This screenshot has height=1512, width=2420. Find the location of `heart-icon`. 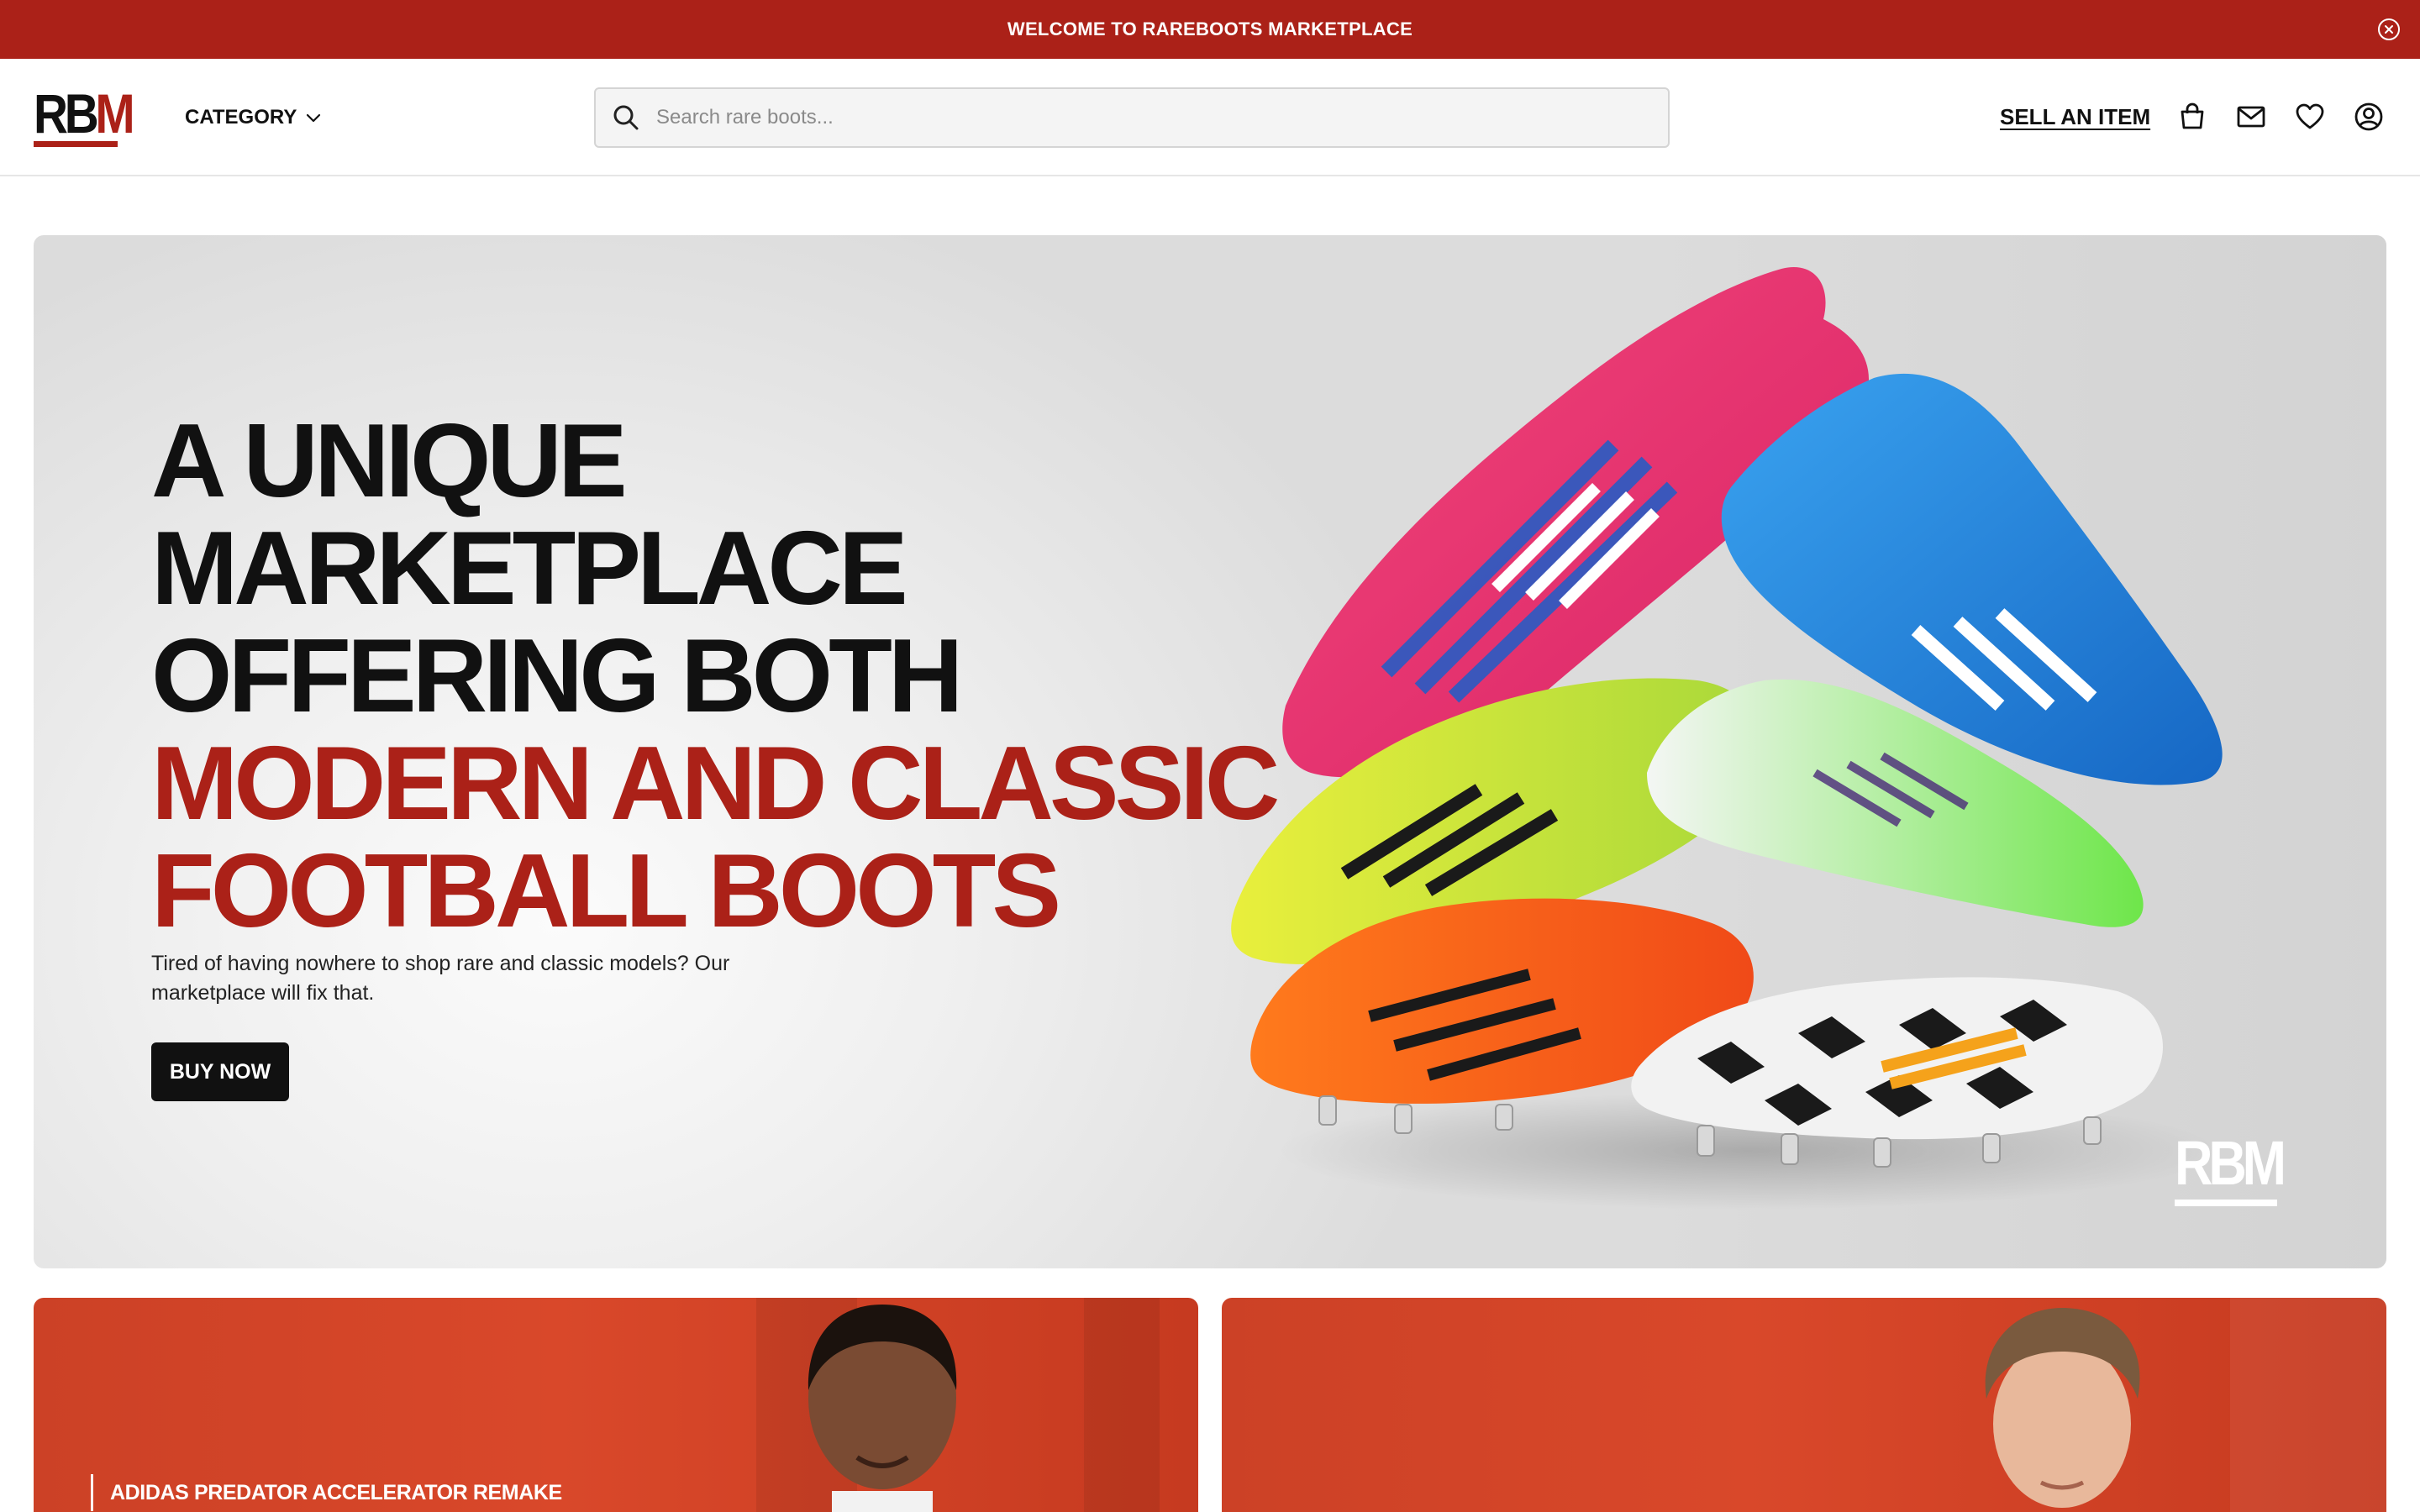

heart-icon is located at coordinates (2310, 117).